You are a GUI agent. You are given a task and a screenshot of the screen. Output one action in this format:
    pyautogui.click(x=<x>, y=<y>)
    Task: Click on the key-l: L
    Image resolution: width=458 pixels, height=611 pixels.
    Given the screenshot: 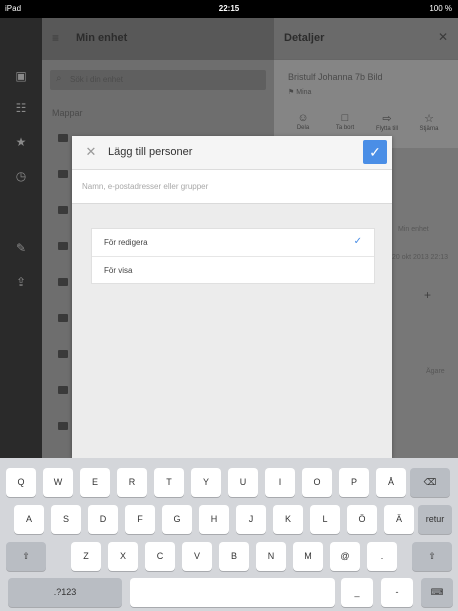 What is the action you would take?
    pyautogui.click(x=325, y=519)
    